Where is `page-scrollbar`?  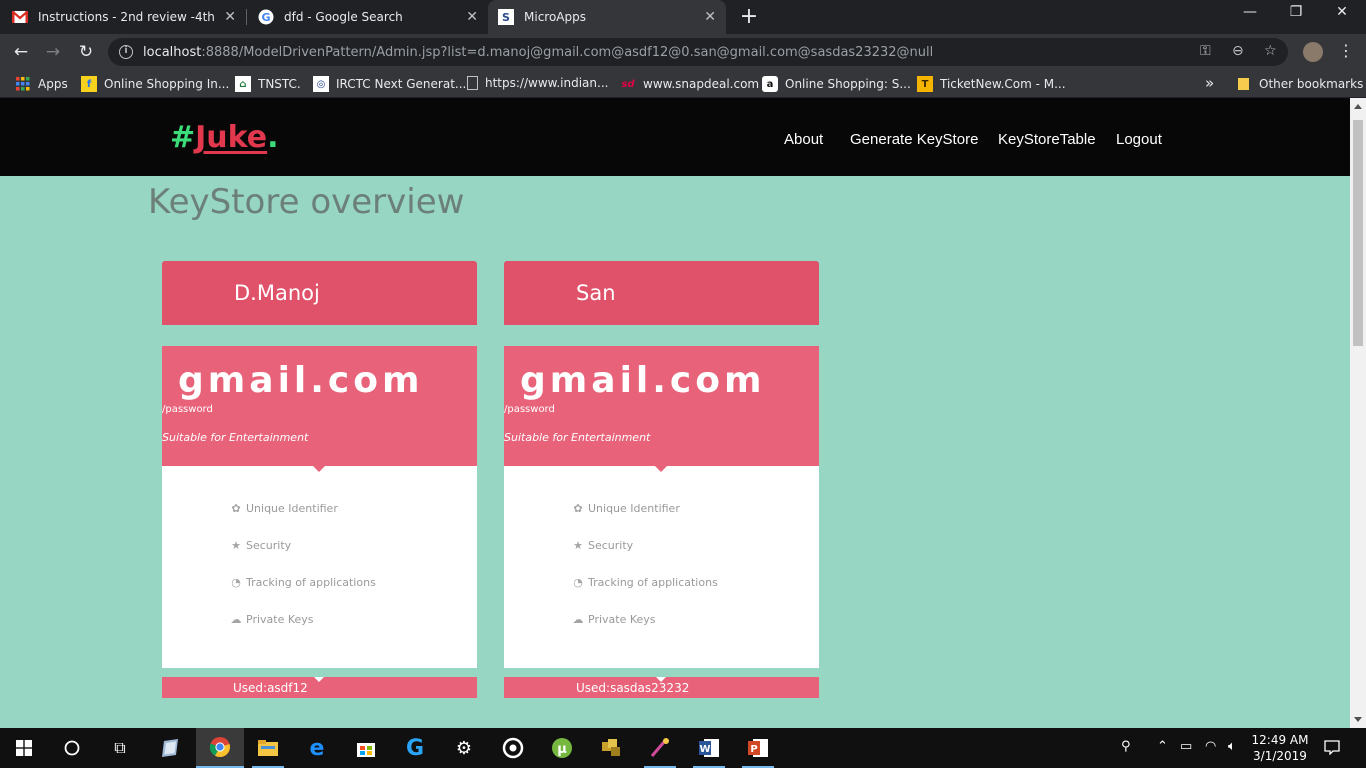 page-scrollbar is located at coordinates (1358, 413).